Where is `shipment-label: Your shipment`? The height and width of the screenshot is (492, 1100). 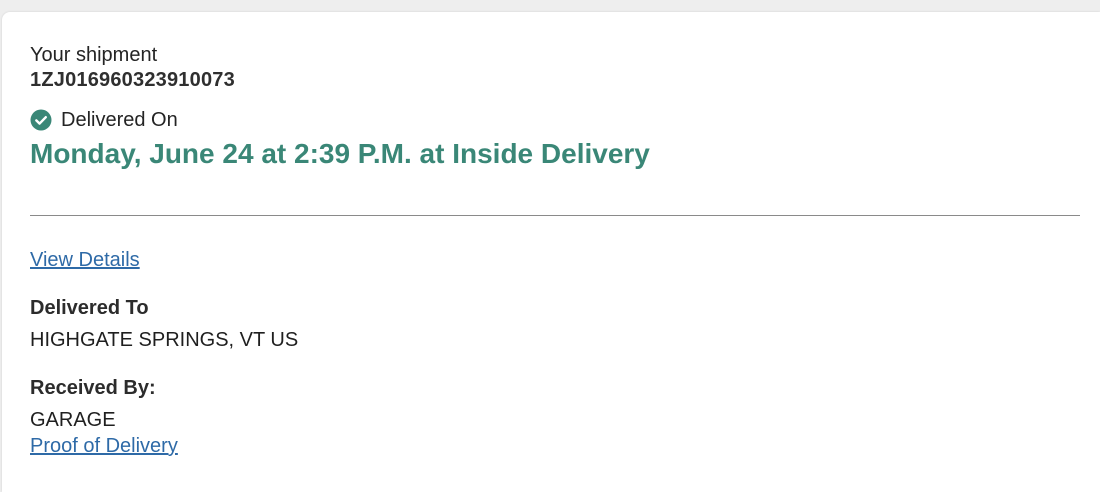
shipment-label: Your shipment is located at coordinates (94, 55).